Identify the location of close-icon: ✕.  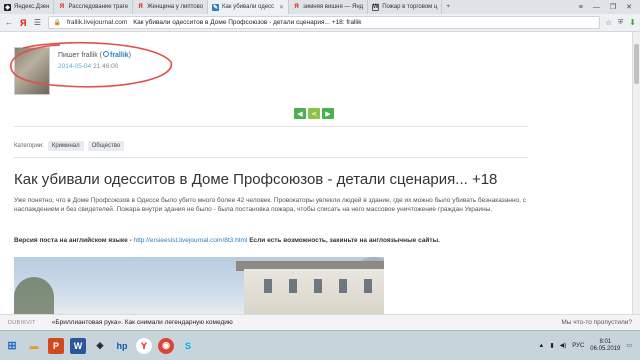
(281, 7).